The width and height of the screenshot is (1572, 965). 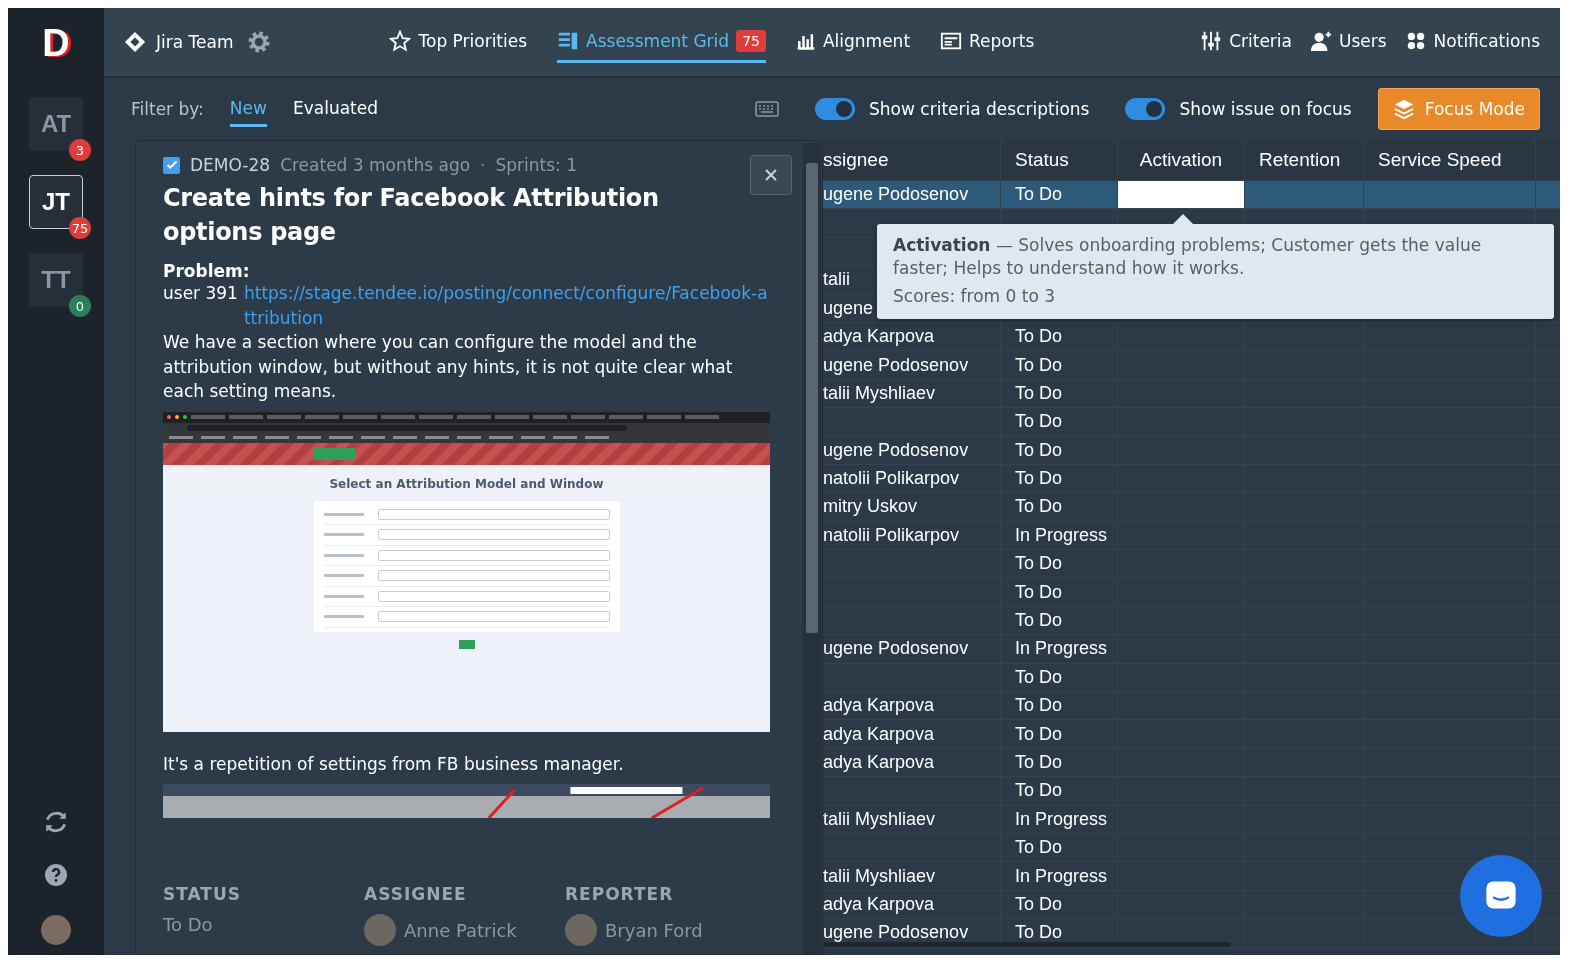 What do you see at coordinates (207, 271) in the screenshot?
I see `problem-label: Problem:` at bounding box center [207, 271].